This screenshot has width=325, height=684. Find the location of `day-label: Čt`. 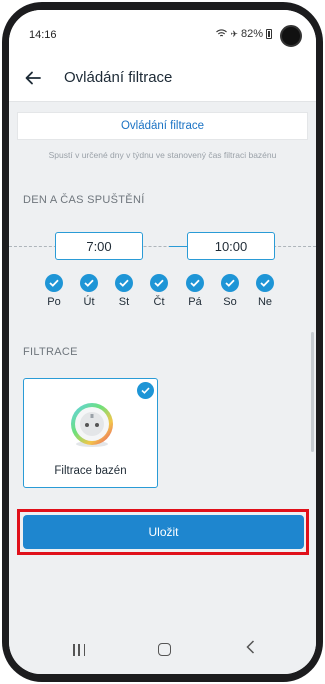

day-label: Čt is located at coordinates (159, 302).